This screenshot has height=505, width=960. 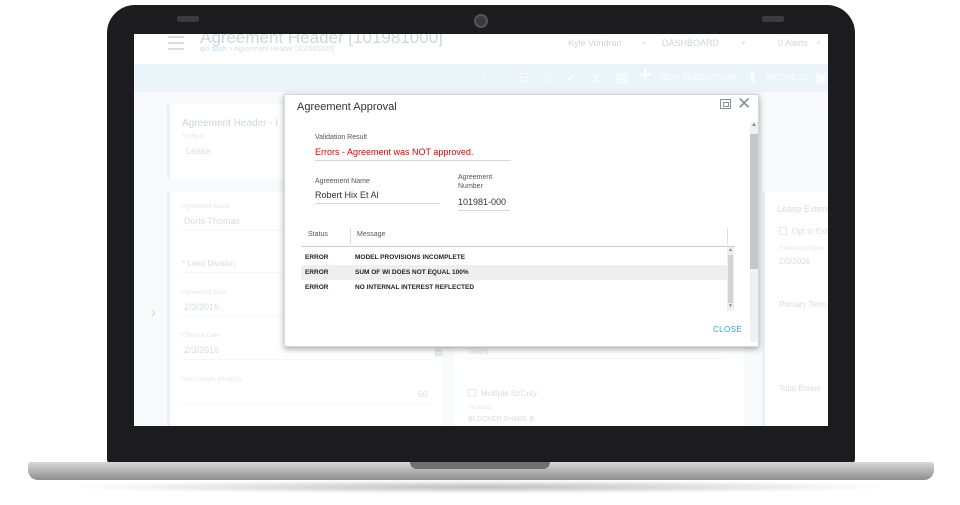 What do you see at coordinates (347, 195) in the screenshot?
I see `agreement-name-value: Robert Hix Et Al` at bounding box center [347, 195].